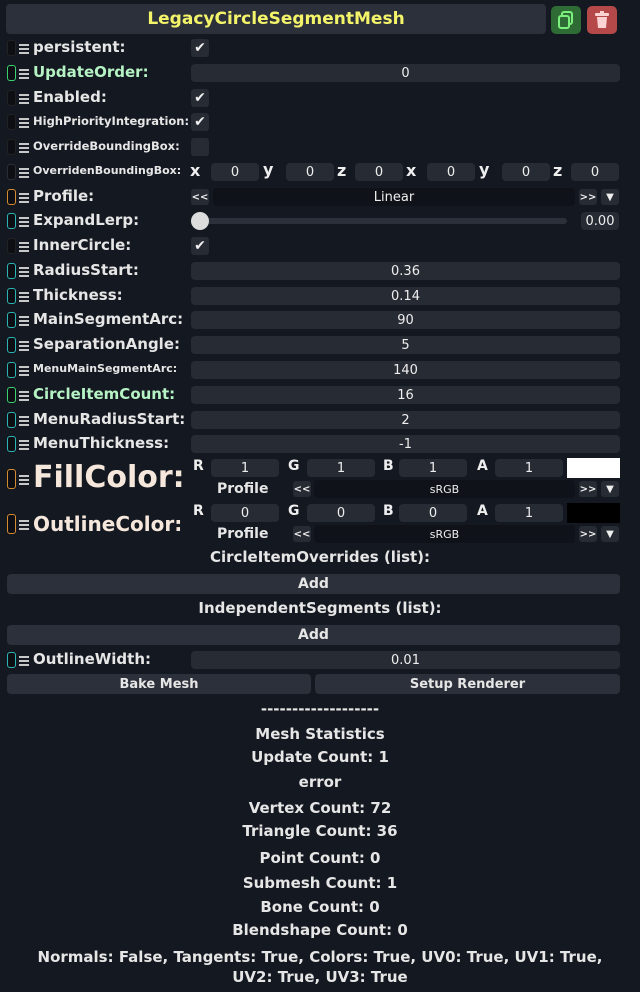 The image size is (640, 992). Describe the element at coordinates (198, 511) in the screenshot. I see `channel-label: R` at that location.